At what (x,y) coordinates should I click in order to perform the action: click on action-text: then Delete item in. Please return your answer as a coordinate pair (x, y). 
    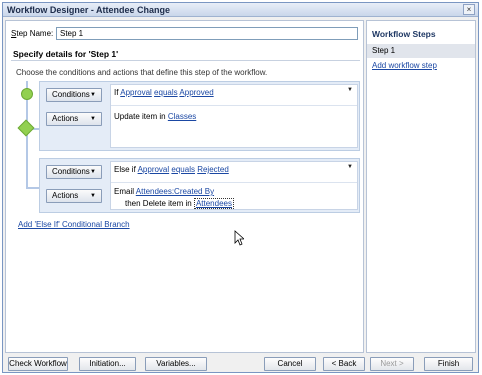
    Looking at the image, I should click on (158, 203).